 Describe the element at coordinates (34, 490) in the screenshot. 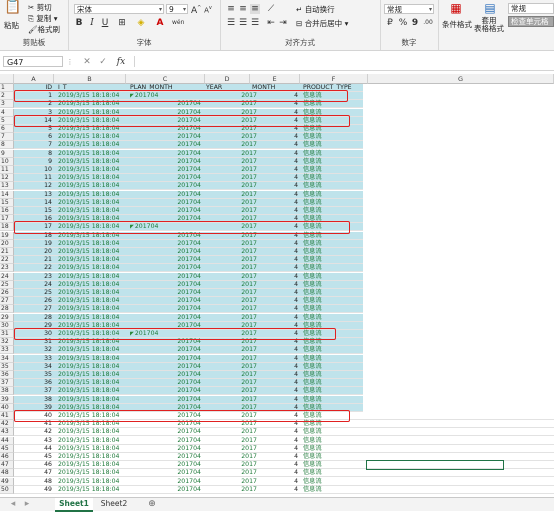

I see `cell-a: 49` at that location.